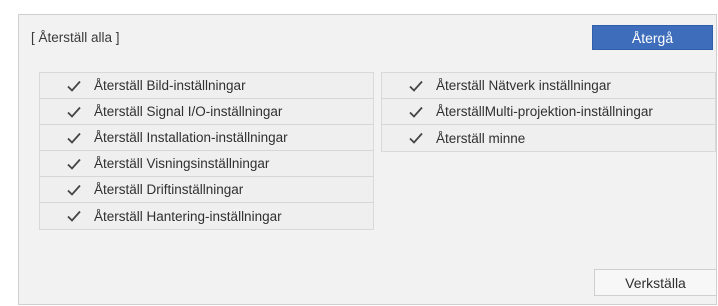 The height and width of the screenshot is (306, 718). What do you see at coordinates (182, 163) in the screenshot?
I see `list-item-label: Återställ Visningsinställningar` at bounding box center [182, 163].